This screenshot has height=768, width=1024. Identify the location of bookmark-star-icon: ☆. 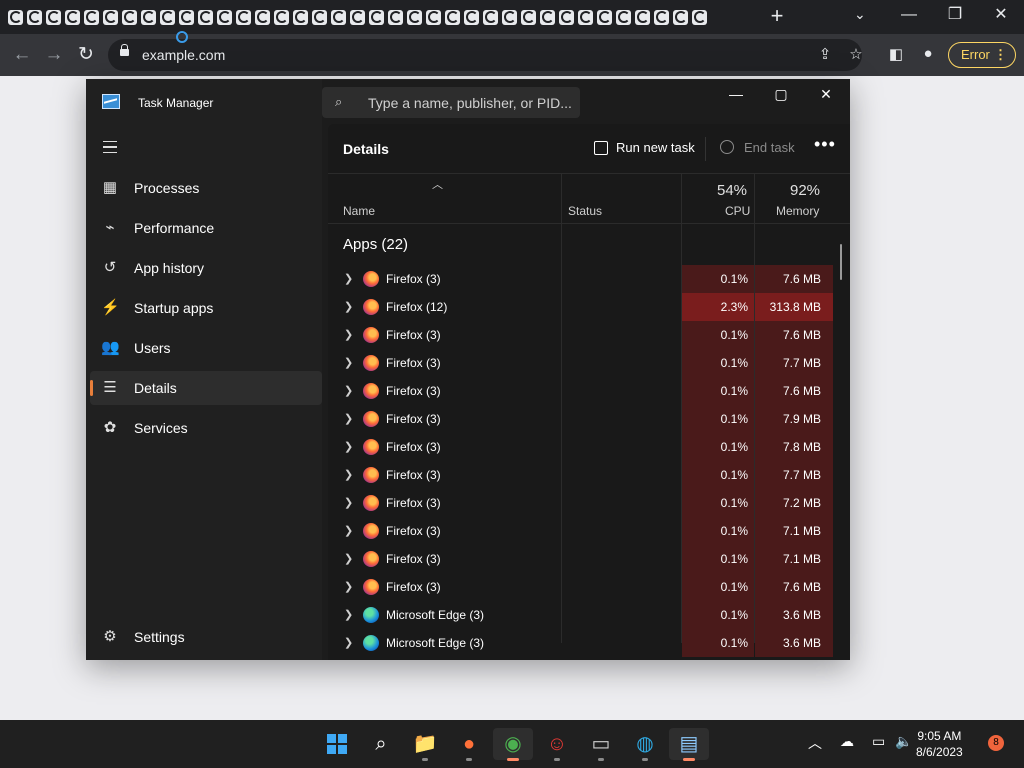
(856, 54).